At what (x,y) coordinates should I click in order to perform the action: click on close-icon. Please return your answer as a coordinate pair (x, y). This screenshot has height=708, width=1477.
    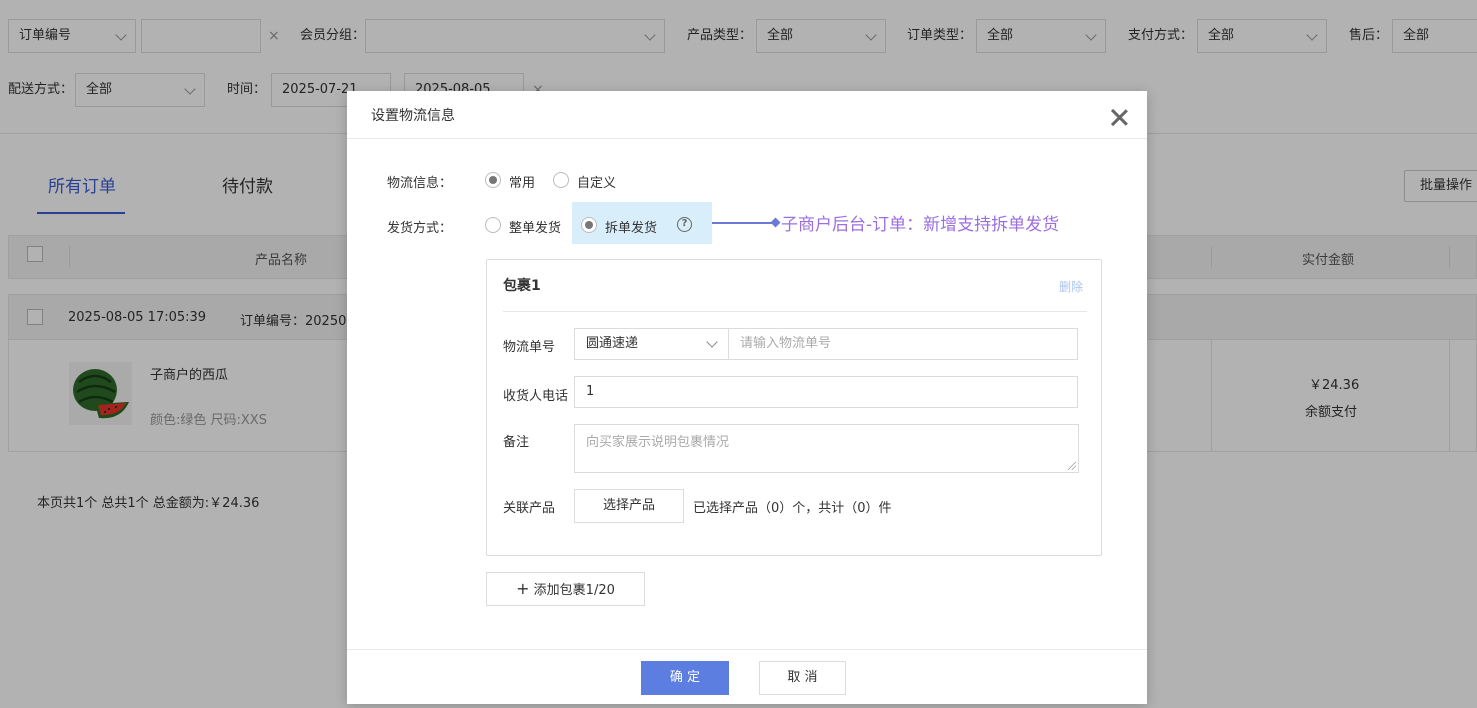
    Looking at the image, I should click on (1119, 117).